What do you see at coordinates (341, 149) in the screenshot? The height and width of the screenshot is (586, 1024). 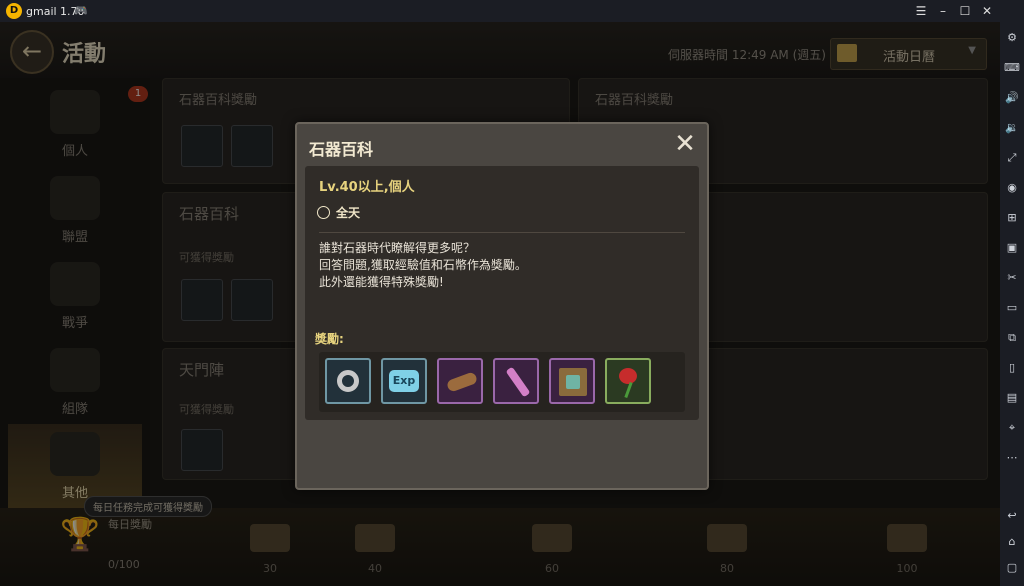 I see `dialog-title: 石器百科` at bounding box center [341, 149].